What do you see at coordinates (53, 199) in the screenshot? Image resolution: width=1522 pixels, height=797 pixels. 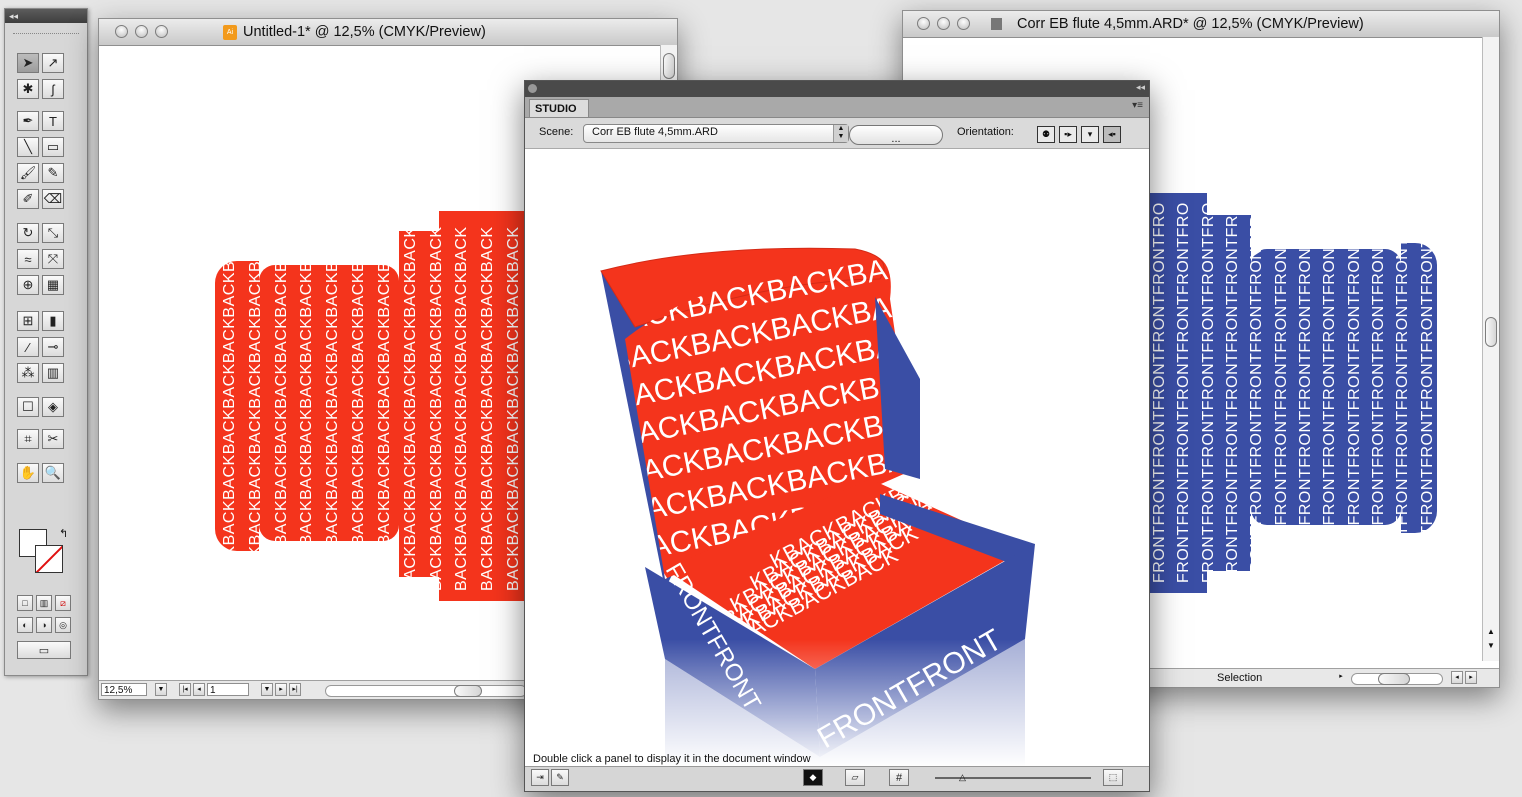 I see `eraser-icon: ⌫` at bounding box center [53, 199].